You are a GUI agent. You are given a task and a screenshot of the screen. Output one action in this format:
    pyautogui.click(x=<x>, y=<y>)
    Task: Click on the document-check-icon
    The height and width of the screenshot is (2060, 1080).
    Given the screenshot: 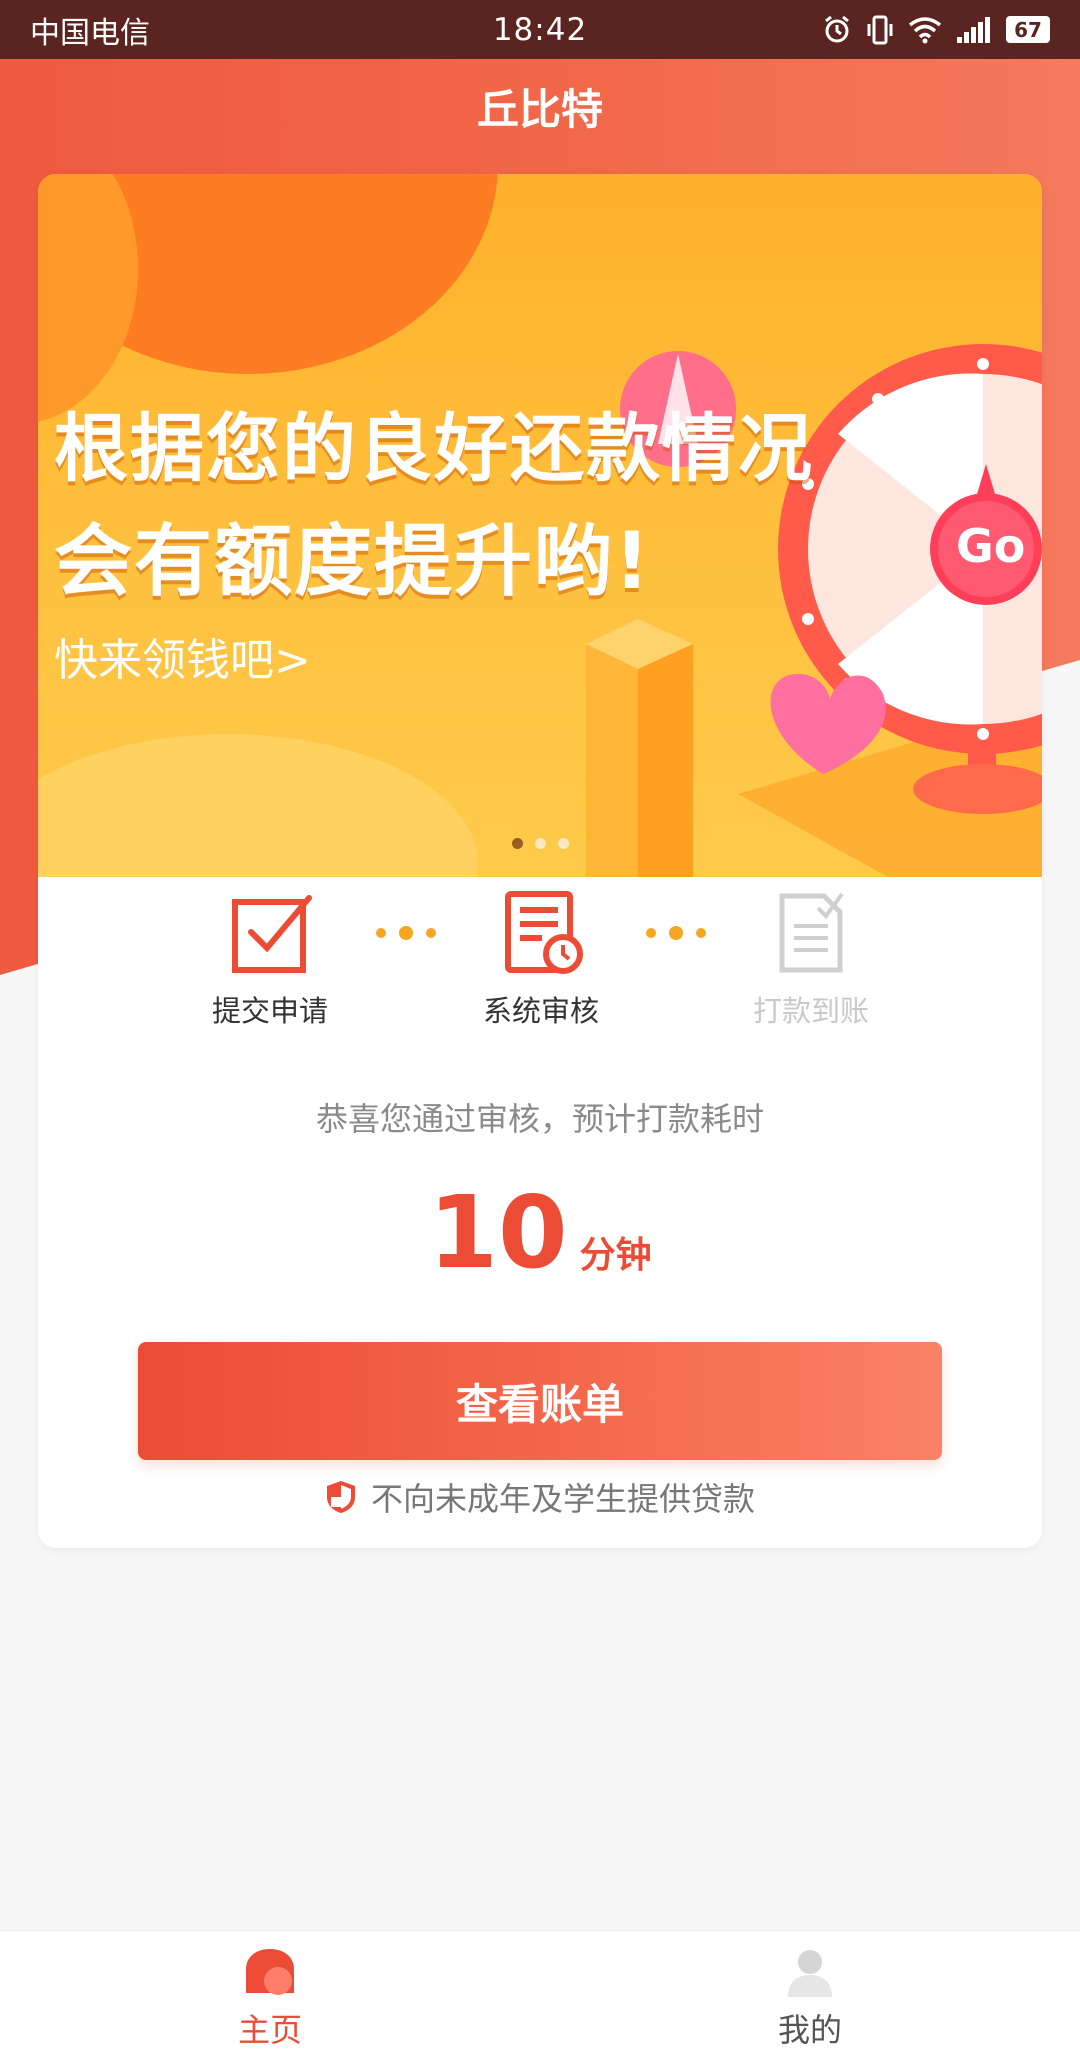 What is the action you would take?
    pyautogui.click(x=811, y=932)
    